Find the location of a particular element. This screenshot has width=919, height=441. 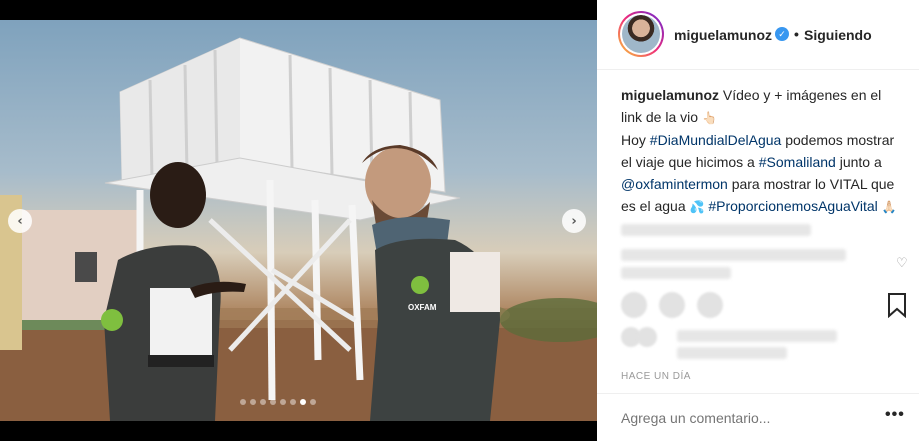

post-timestamp: HACE UN DÍA is located at coordinates (656, 376).